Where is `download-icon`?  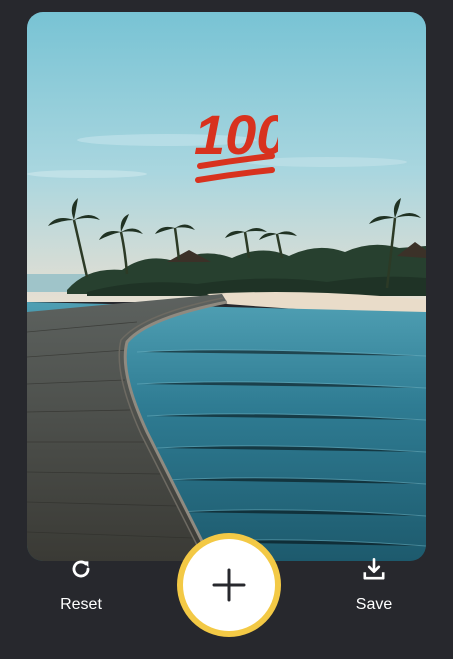 download-icon is located at coordinates (374, 568).